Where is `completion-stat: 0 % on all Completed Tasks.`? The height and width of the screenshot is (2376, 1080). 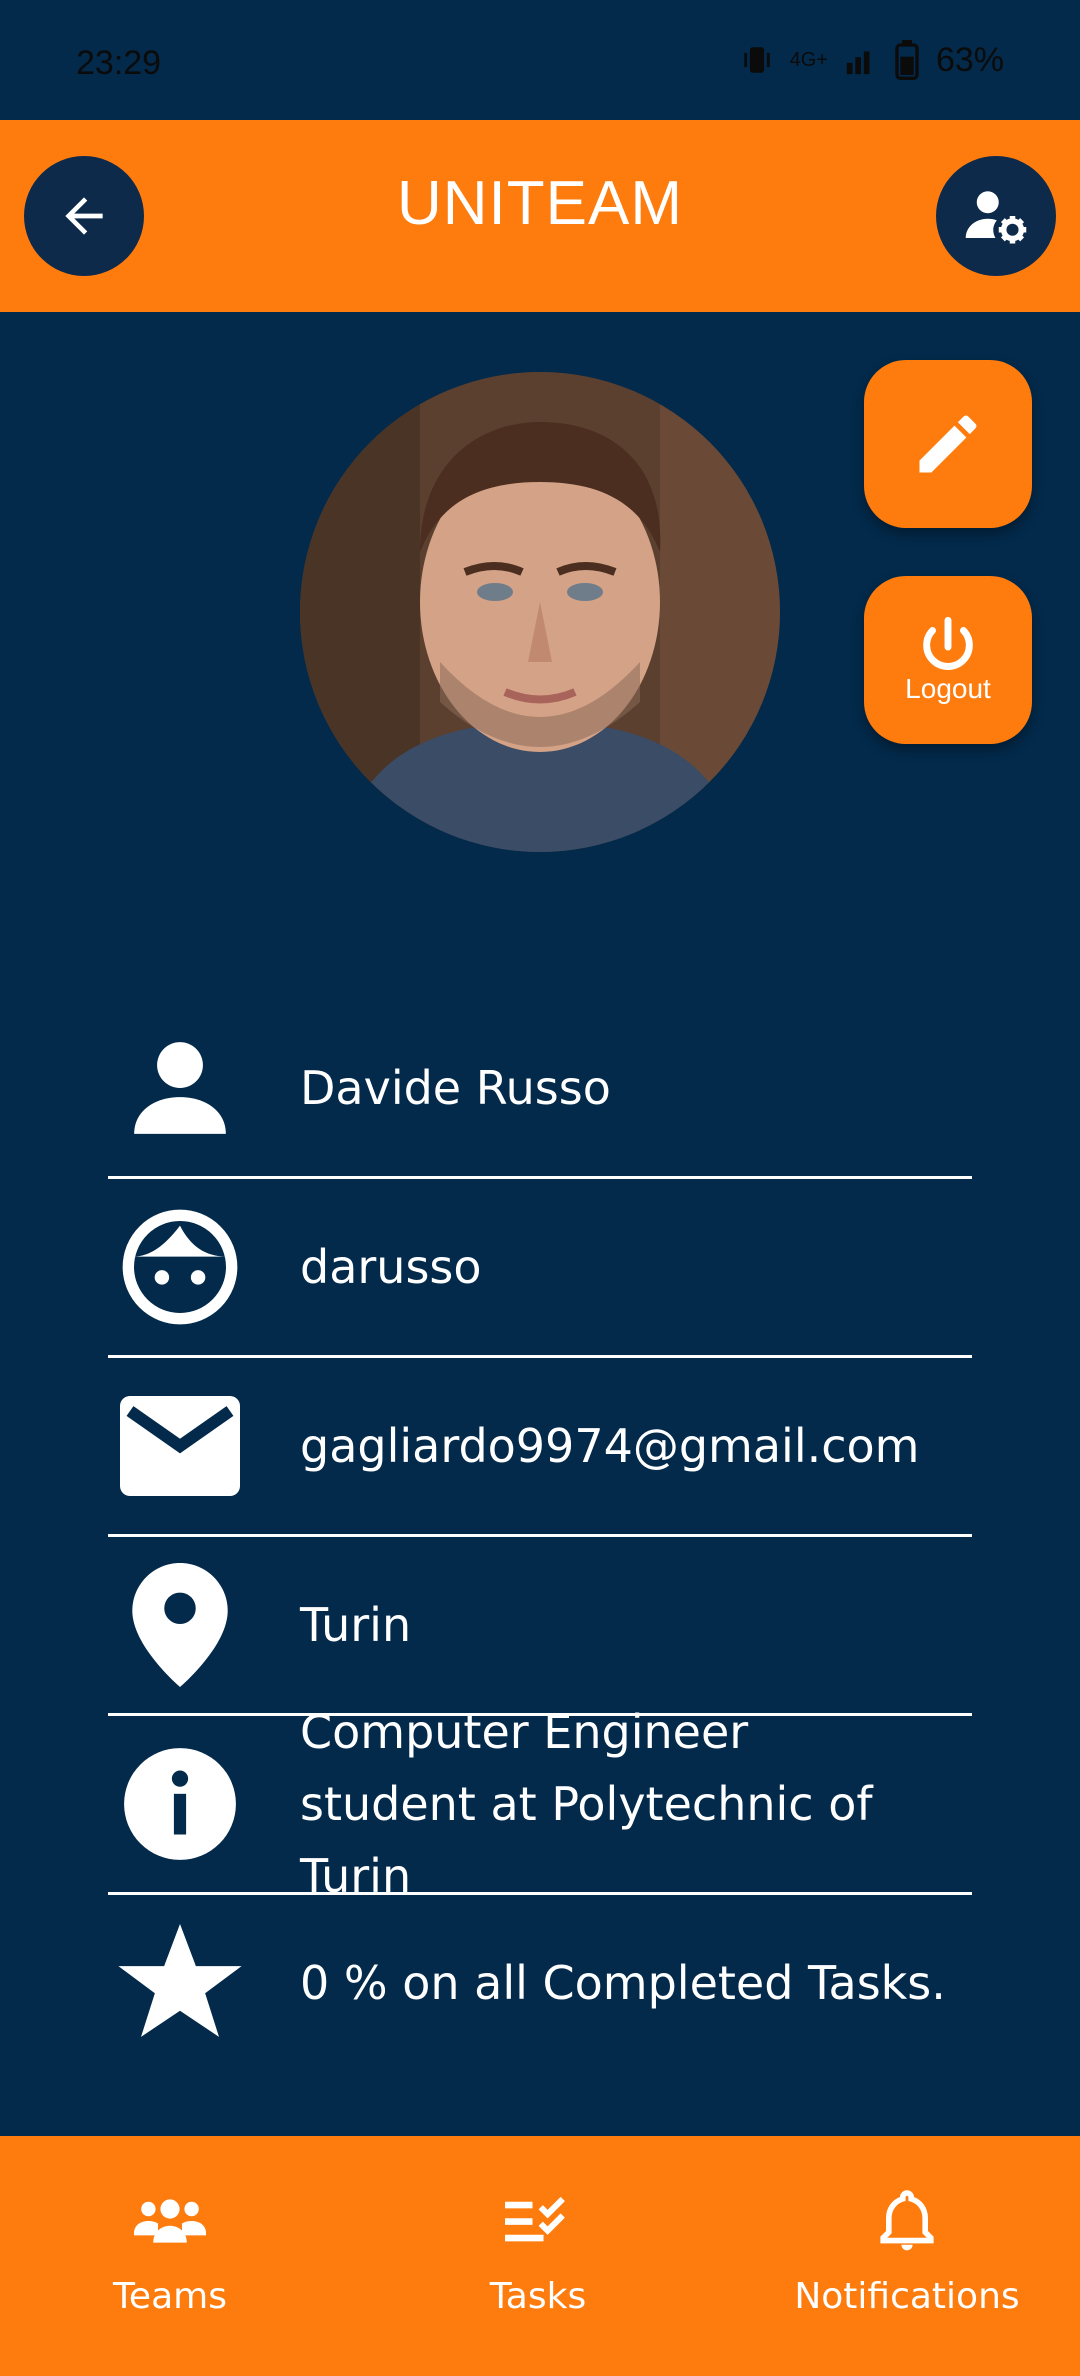
completion-stat: 0 % on all Completed Tasks. is located at coordinates (623, 1983).